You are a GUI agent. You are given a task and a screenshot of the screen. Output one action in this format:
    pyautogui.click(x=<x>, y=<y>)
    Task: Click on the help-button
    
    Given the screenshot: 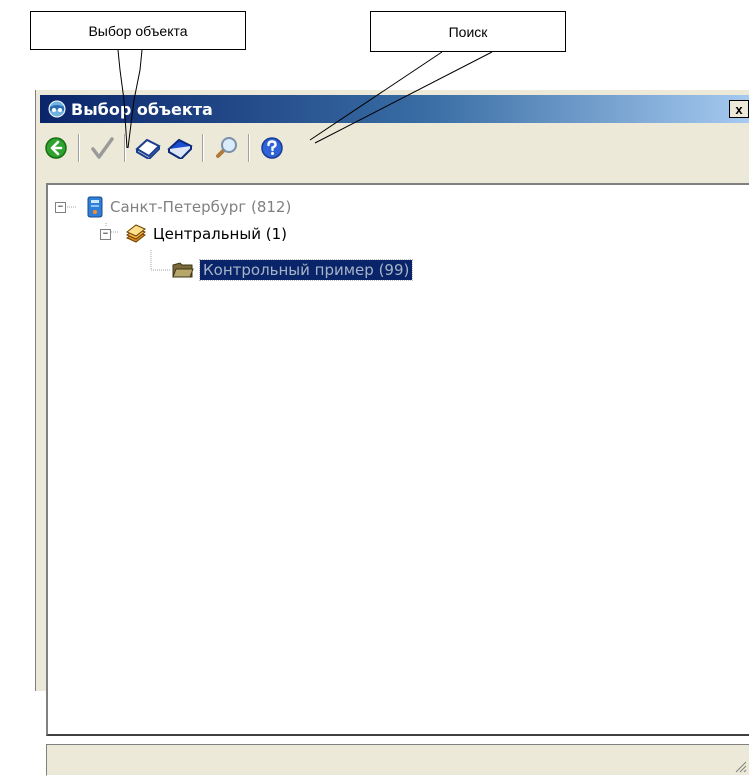 What is the action you would take?
    pyautogui.click(x=272, y=148)
    